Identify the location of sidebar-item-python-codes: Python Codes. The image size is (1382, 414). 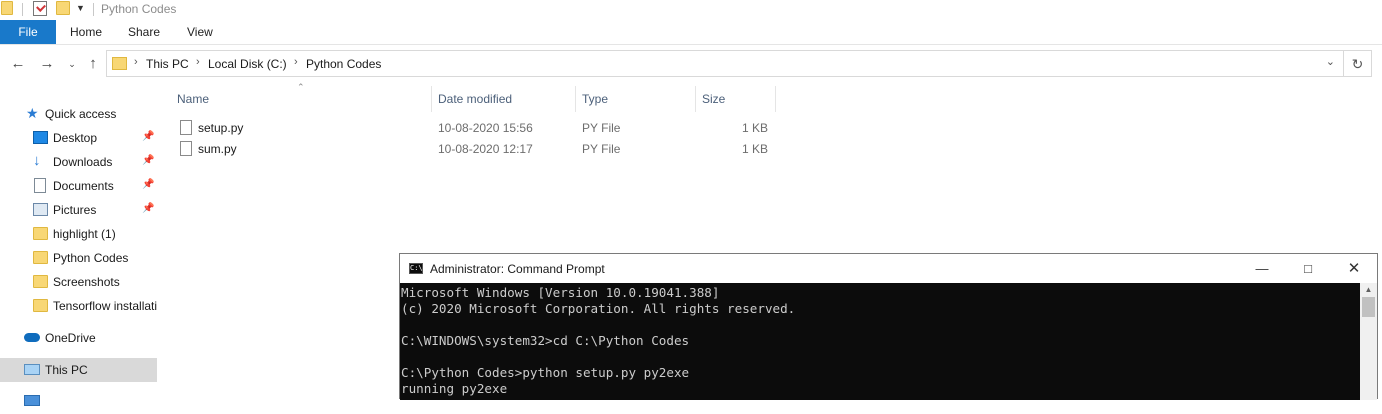
(78, 258).